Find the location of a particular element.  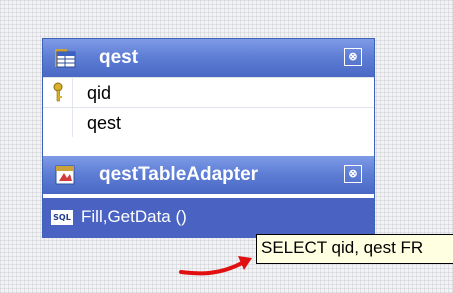

table-icon is located at coordinates (65, 58).